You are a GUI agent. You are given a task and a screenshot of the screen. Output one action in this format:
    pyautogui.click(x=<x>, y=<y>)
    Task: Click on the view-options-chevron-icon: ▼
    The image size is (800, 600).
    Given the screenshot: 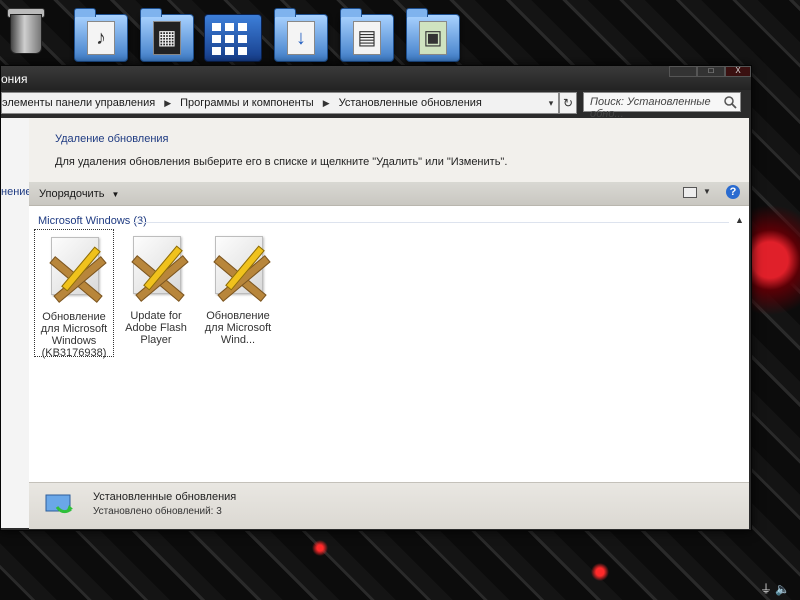 What is the action you would take?
    pyautogui.click(x=707, y=191)
    